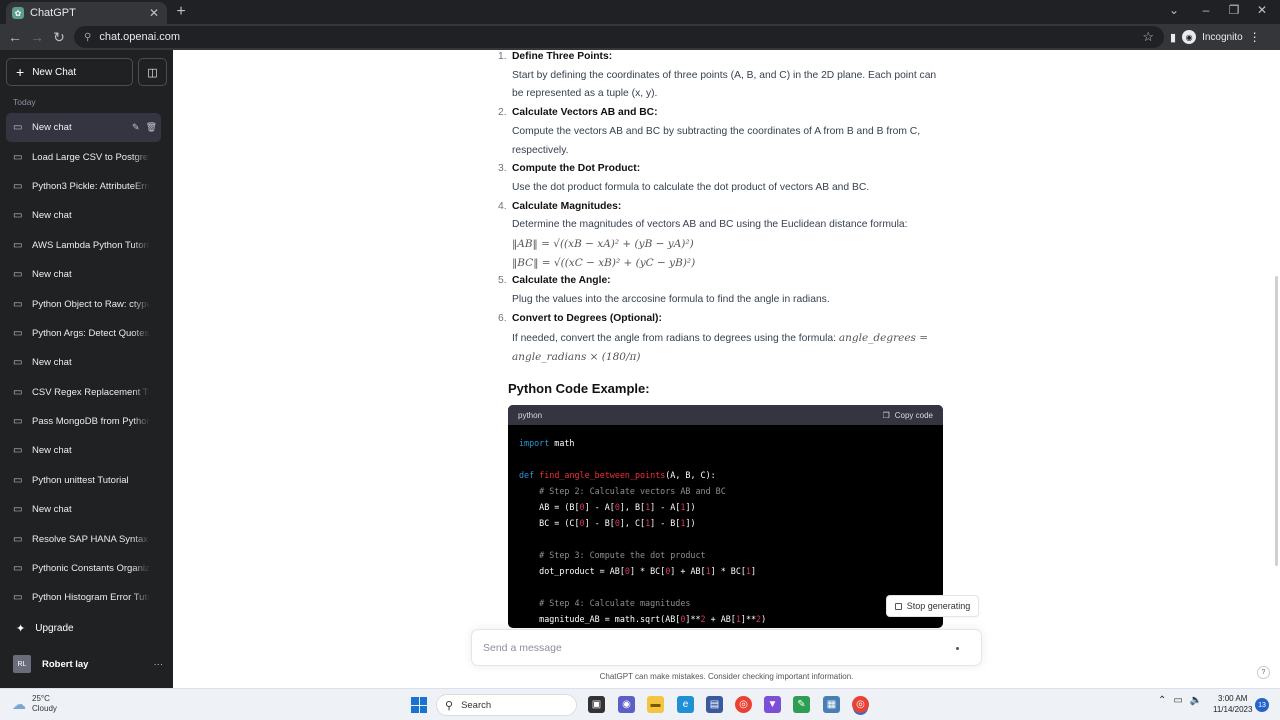  Describe the element at coordinates (913, 415) in the screenshot. I see `copy-code-label: Copy code` at that location.